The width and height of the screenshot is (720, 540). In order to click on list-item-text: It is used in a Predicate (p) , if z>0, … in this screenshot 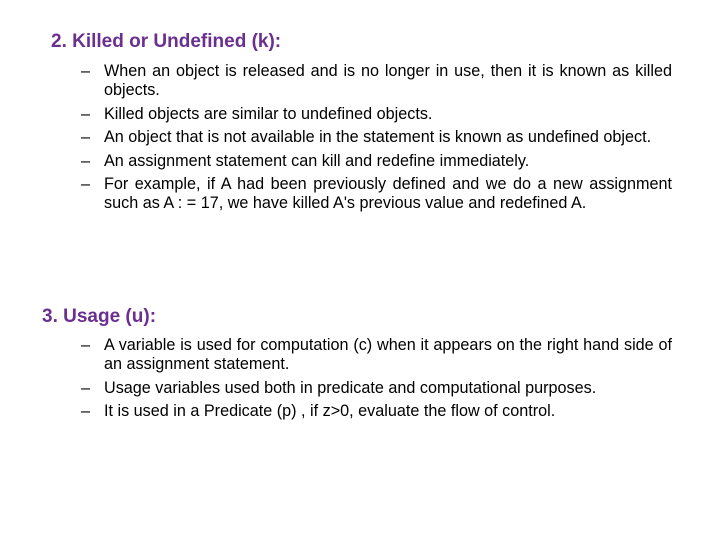, I will do `click(330, 411)`.